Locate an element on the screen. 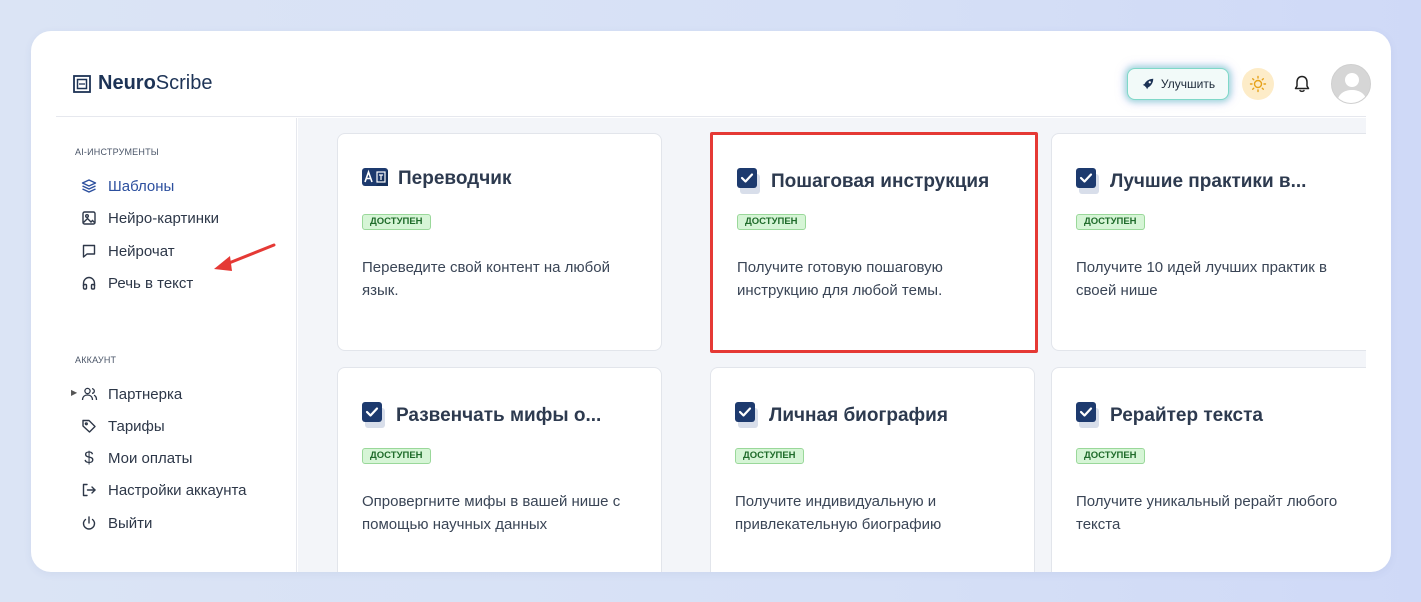 Image resolution: width=1421 pixels, height=602 pixels. sidebar-item-neuro-images: Нейро-картинки is located at coordinates (149, 218).